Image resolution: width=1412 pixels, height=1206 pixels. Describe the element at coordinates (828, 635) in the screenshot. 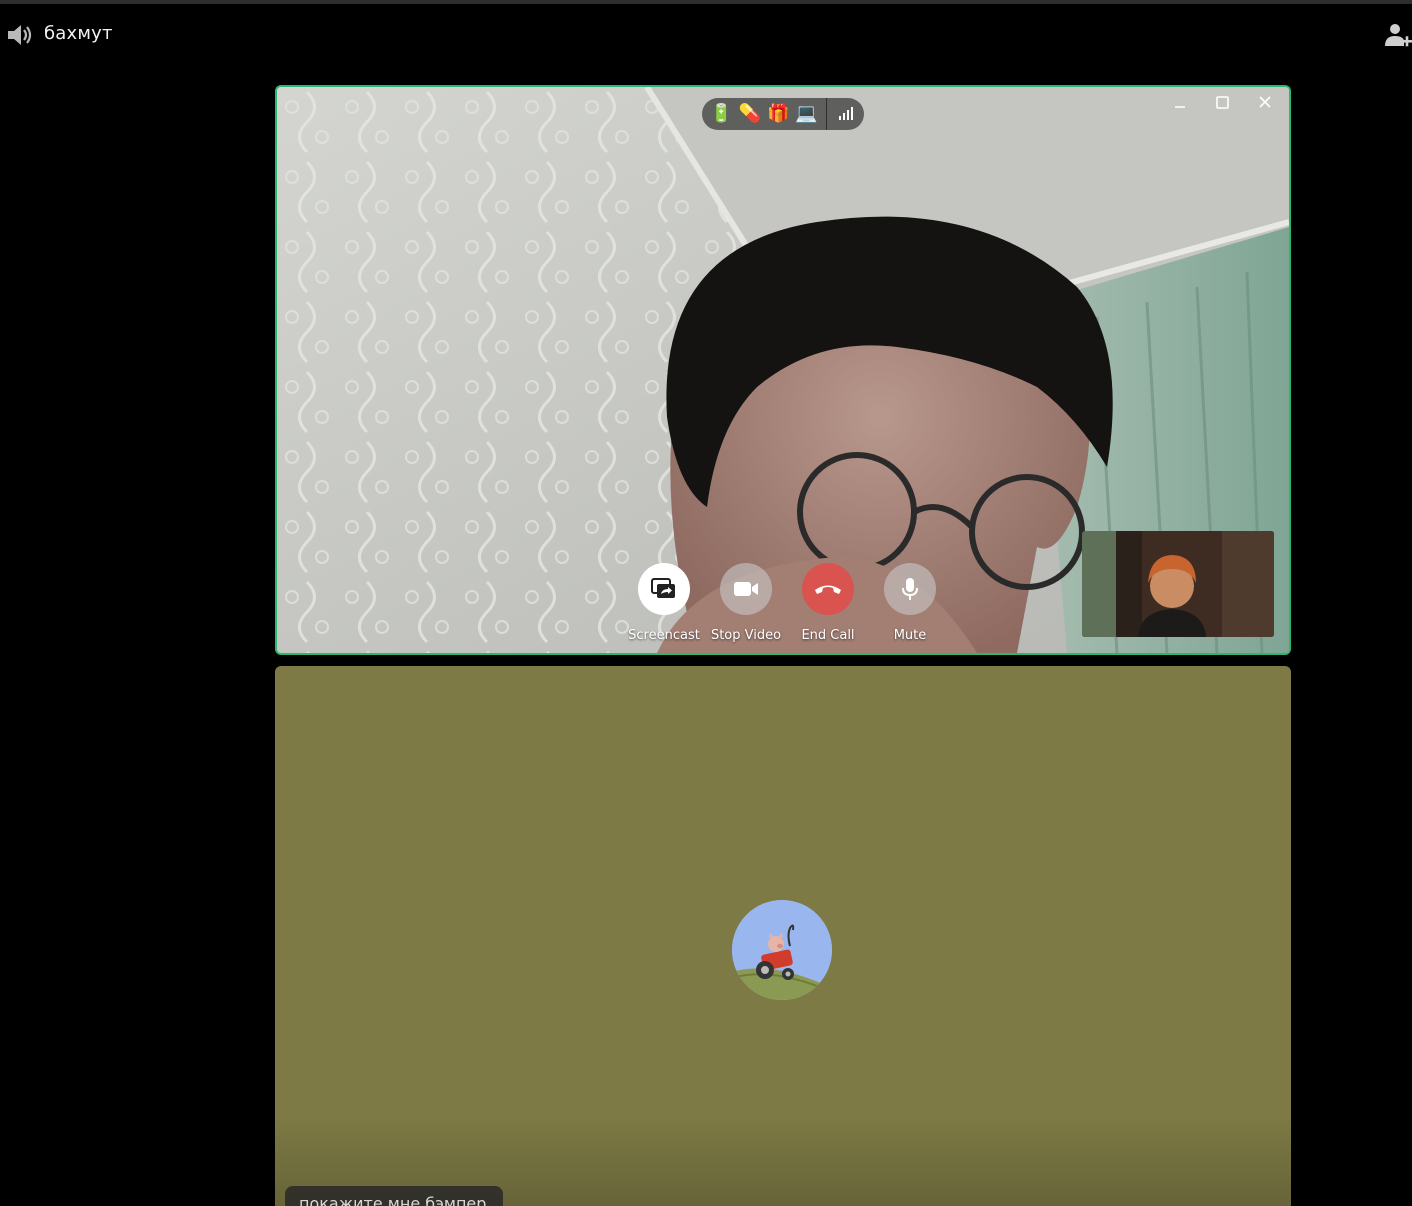

I see `end-call-label: End Call` at that location.